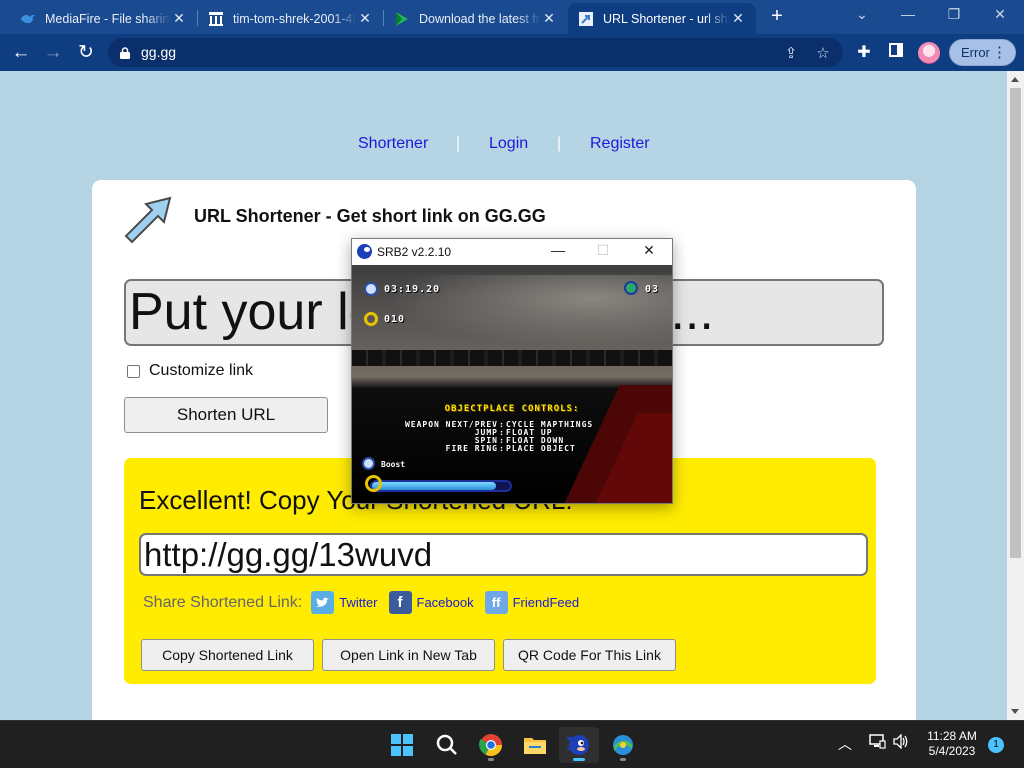 The height and width of the screenshot is (768, 1024). Describe the element at coordinates (393, 144) in the screenshot. I see `nav-shortener-link: Shortener` at that location.